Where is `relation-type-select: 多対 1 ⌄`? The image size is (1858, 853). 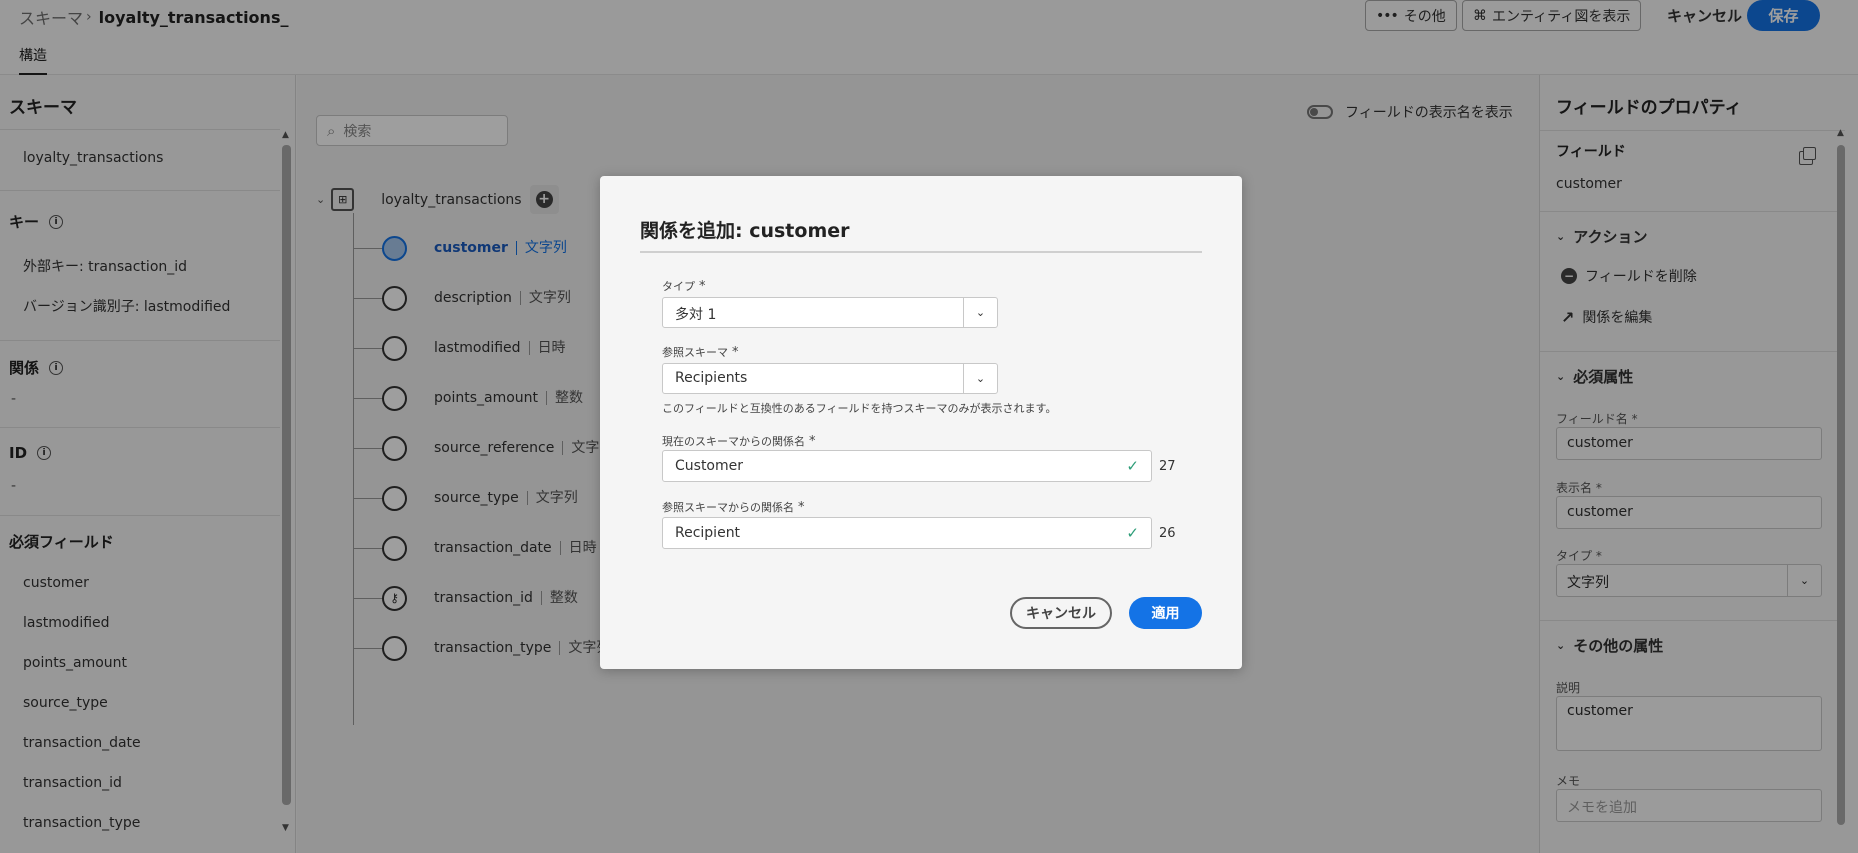
relation-type-select: 多対 1 ⌄ is located at coordinates (830, 312).